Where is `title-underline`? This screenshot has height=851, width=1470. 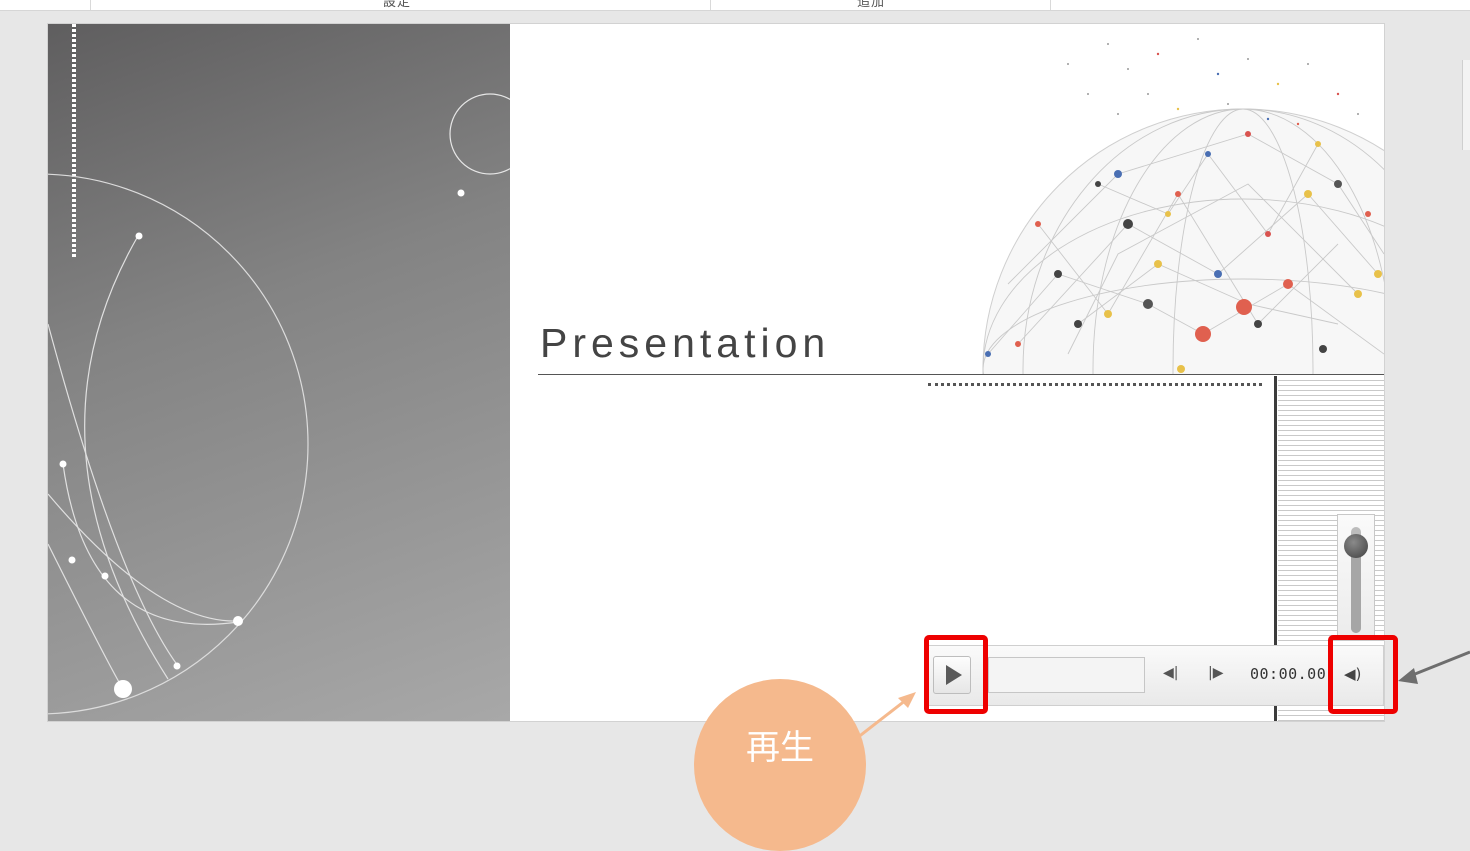
title-underline is located at coordinates (961, 374).